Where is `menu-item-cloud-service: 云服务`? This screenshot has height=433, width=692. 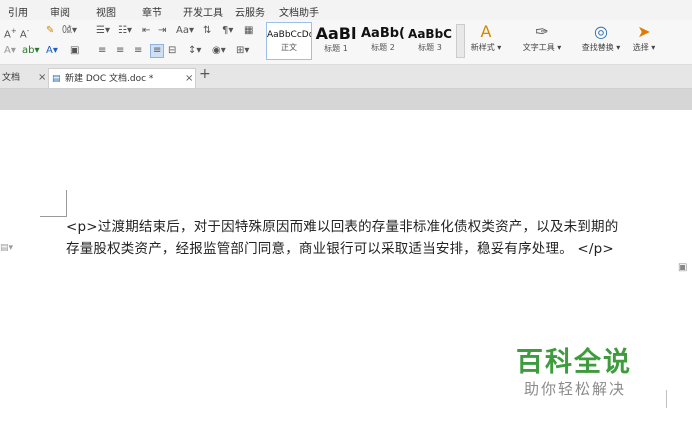 menu-item-cloud-service: 云服务 is located at coordinates (250, 11).